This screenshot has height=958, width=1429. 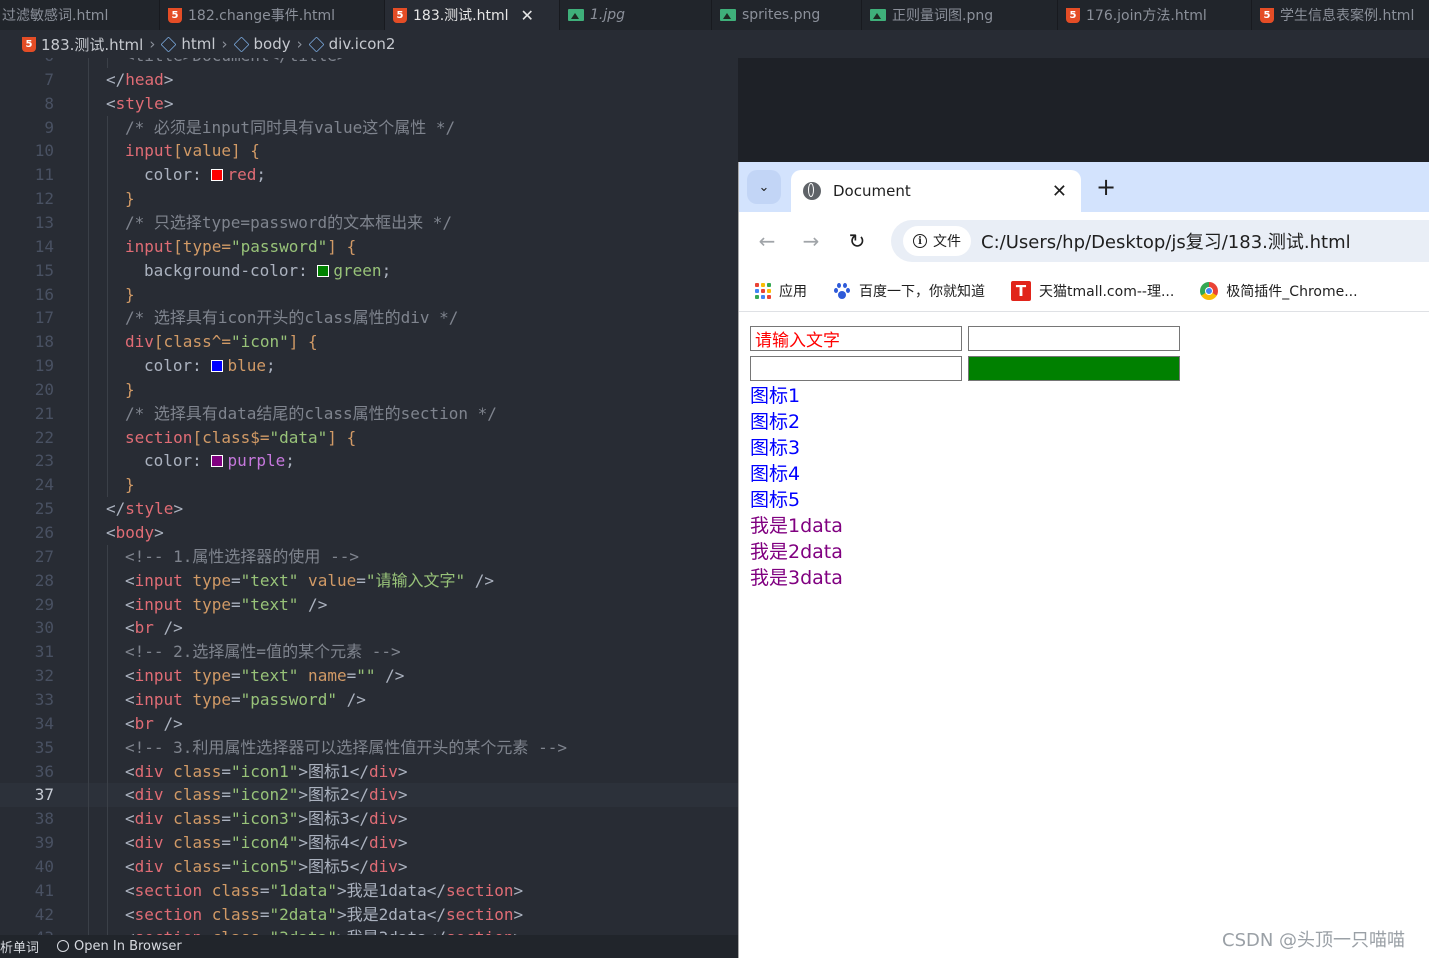 I want to click on code-token: >我是1data</, so click(x=391, y=890).